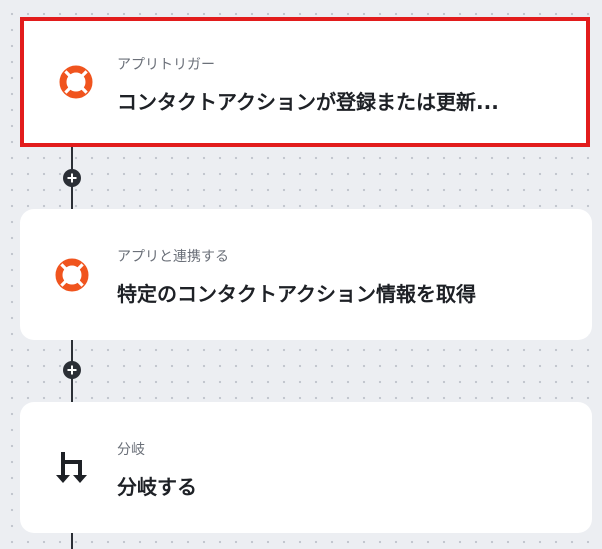 The height and width of the screenshot is (549, 602). What do you see at coordinates (296, 294) in the screenshot?
I see `step-title: 特定のコンタクトアクション情報を取得` at bounding box center [296, 294].